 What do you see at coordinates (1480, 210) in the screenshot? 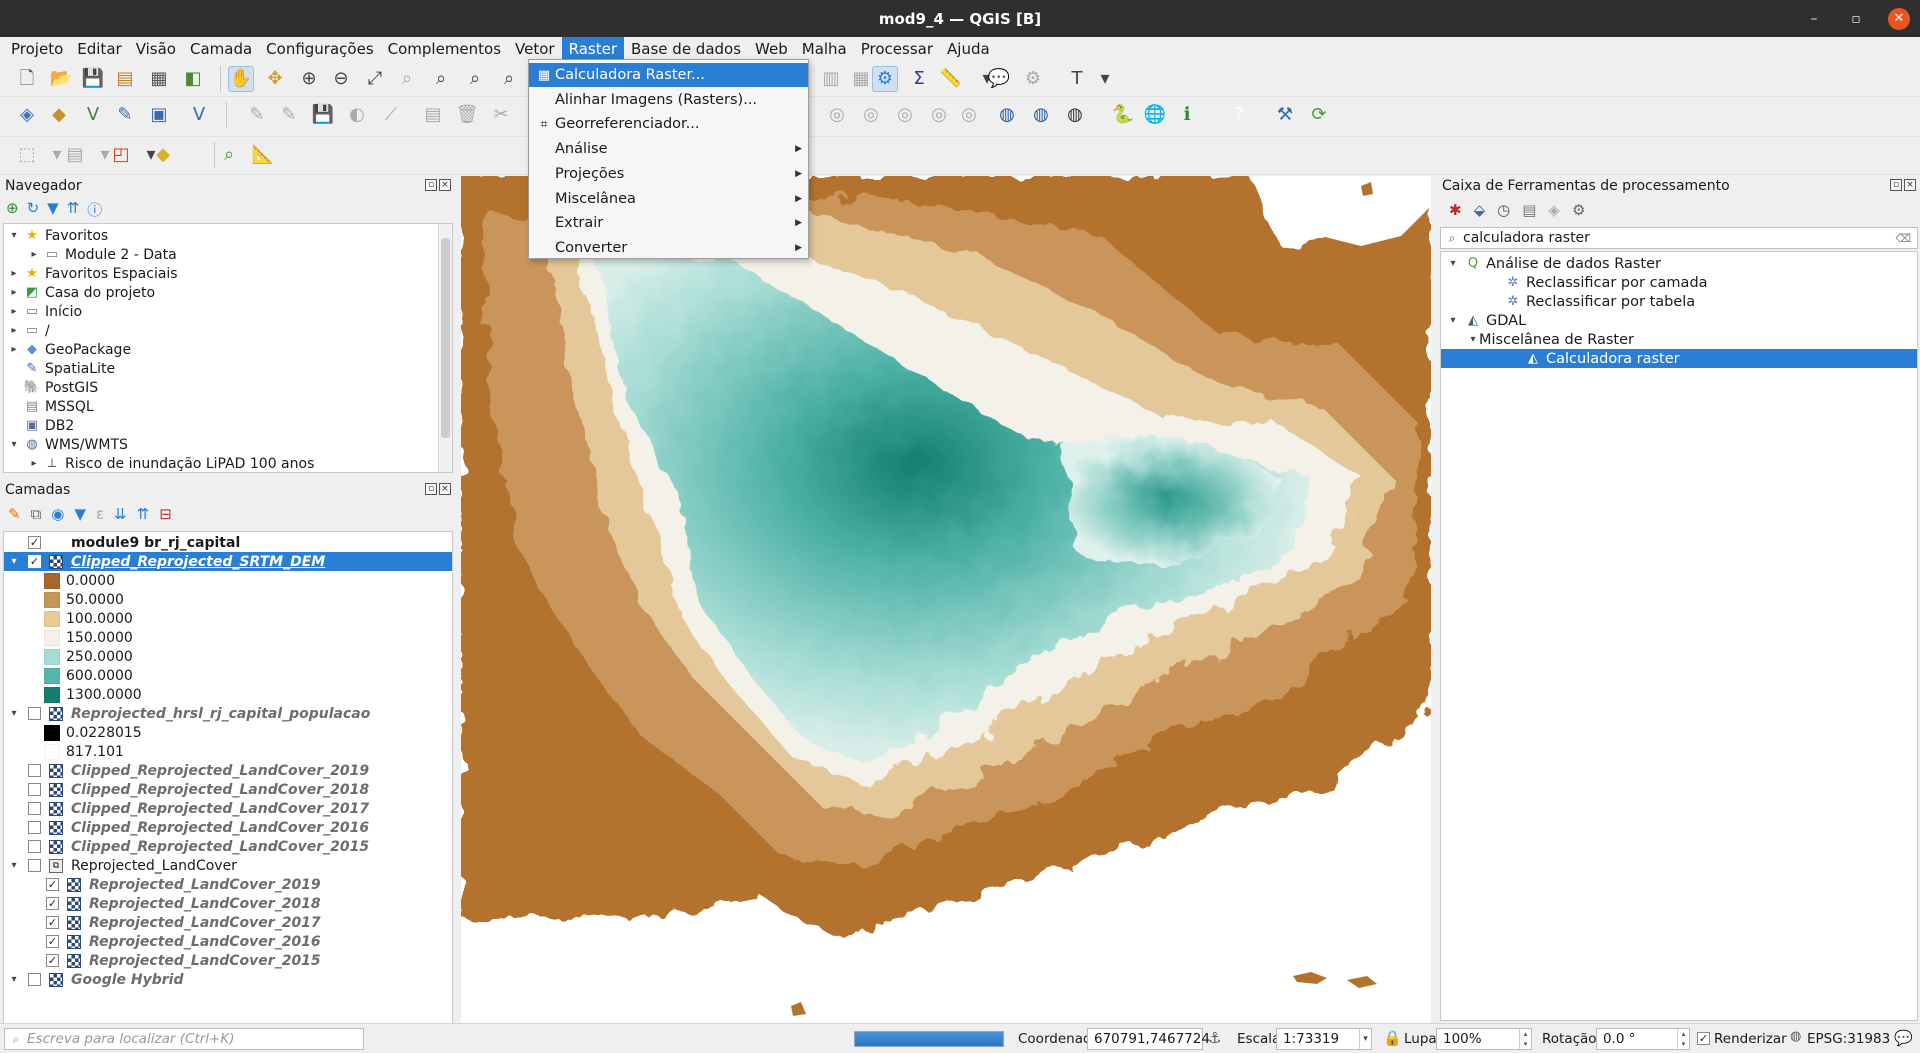
I see `python-scripts-icon: ⬙` at bounding box center [1480, 210].